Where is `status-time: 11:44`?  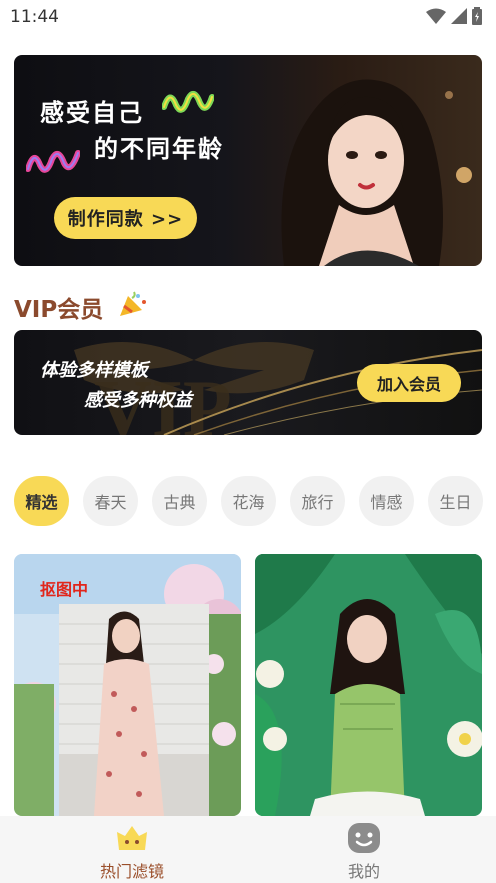 status-time: 11:44 is located at coordinates (34, 17).